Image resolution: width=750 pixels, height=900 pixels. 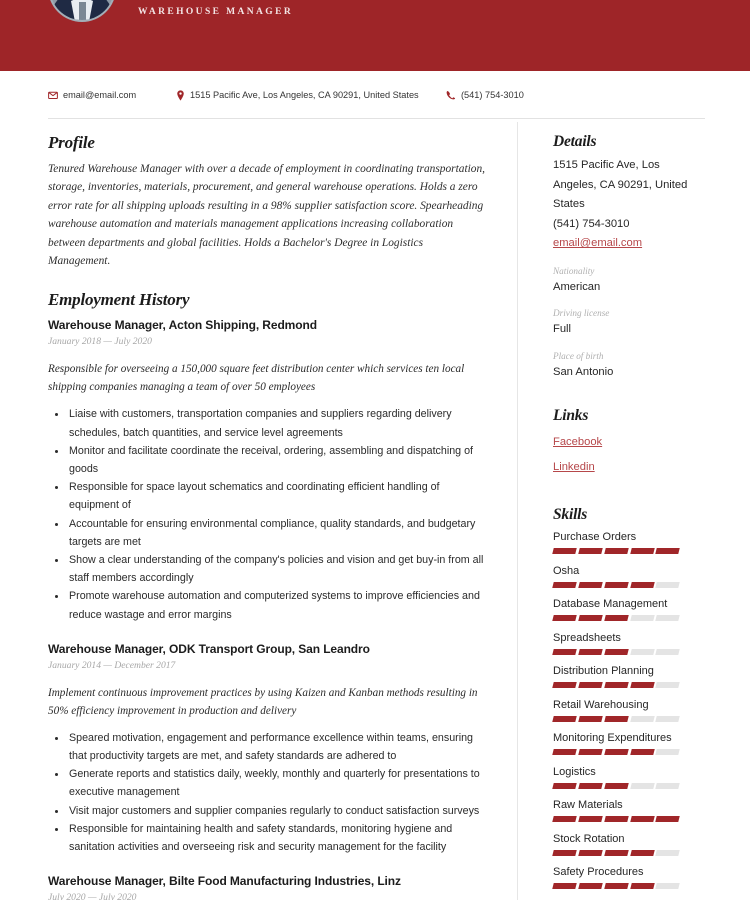 What do you see at coordinates (633, 366) in the screenshot?
I see `details-field: Place of birth San Antonio` at bounding box center [633, 366].